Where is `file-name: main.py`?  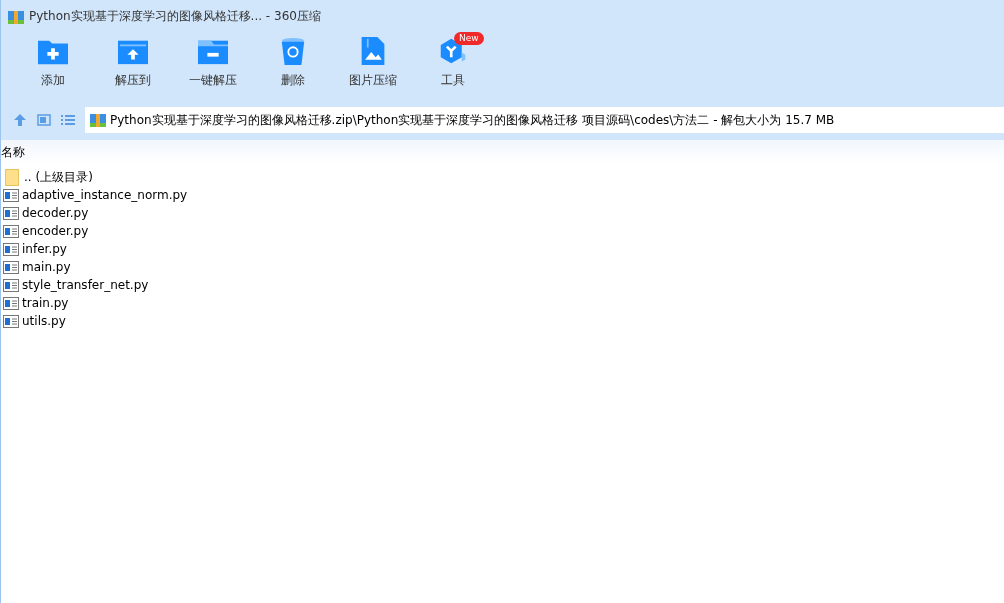
file-name: main.py is located at coordinates (46, 267).